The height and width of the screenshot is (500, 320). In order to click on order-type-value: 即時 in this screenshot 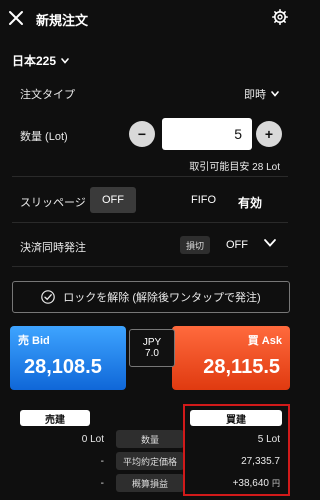, I will do `click(255, 95)`.